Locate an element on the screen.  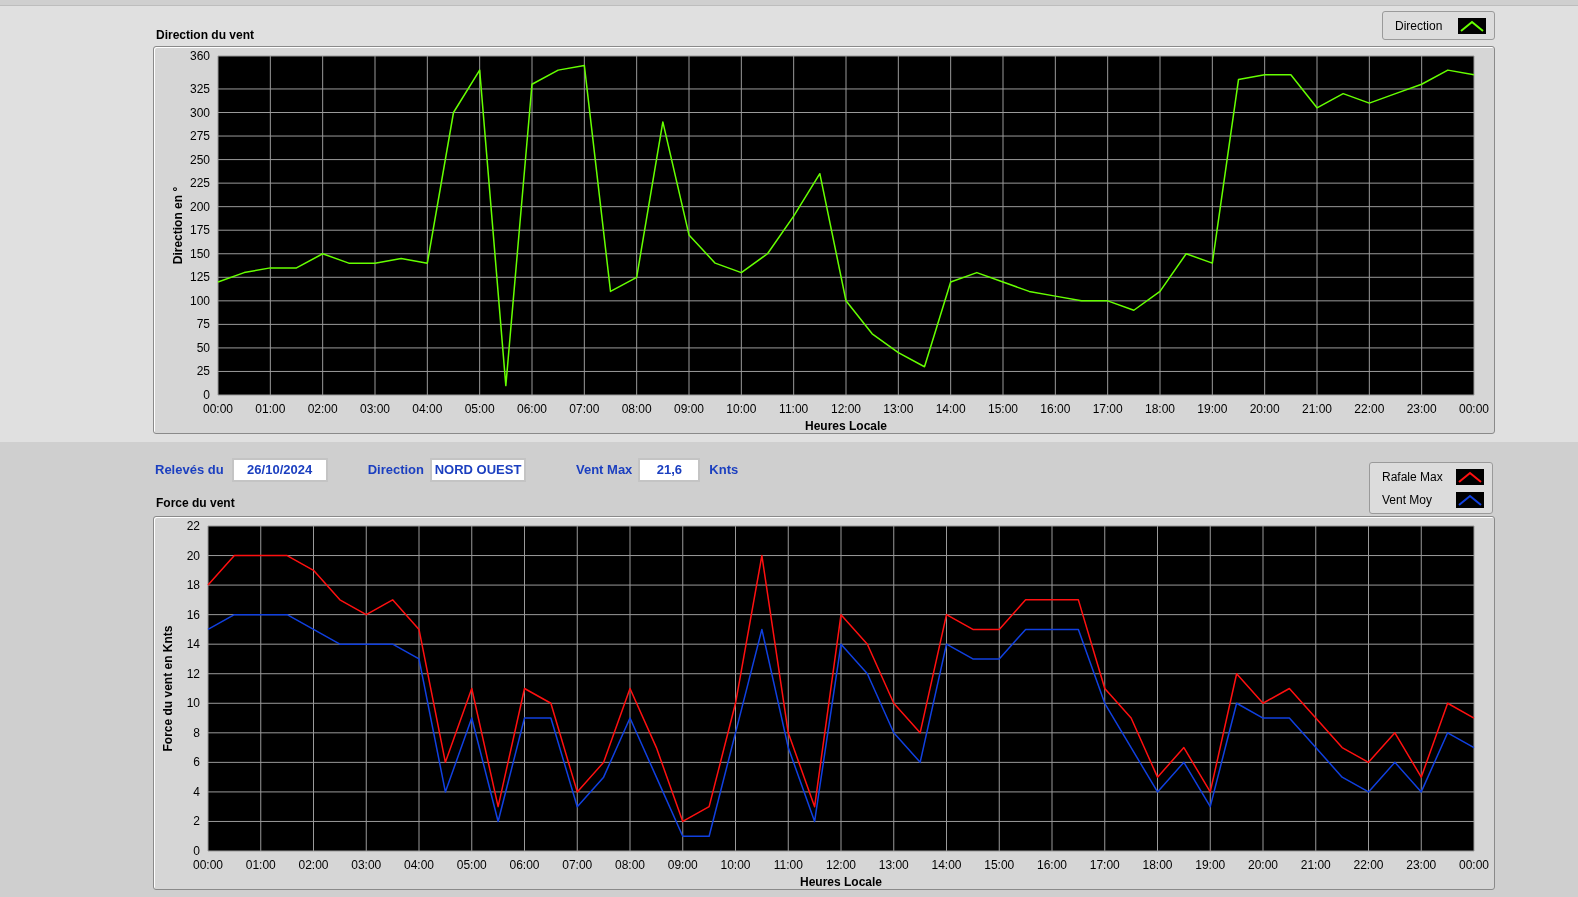
field-label: Relevés du is located at coordinates (189, 470).